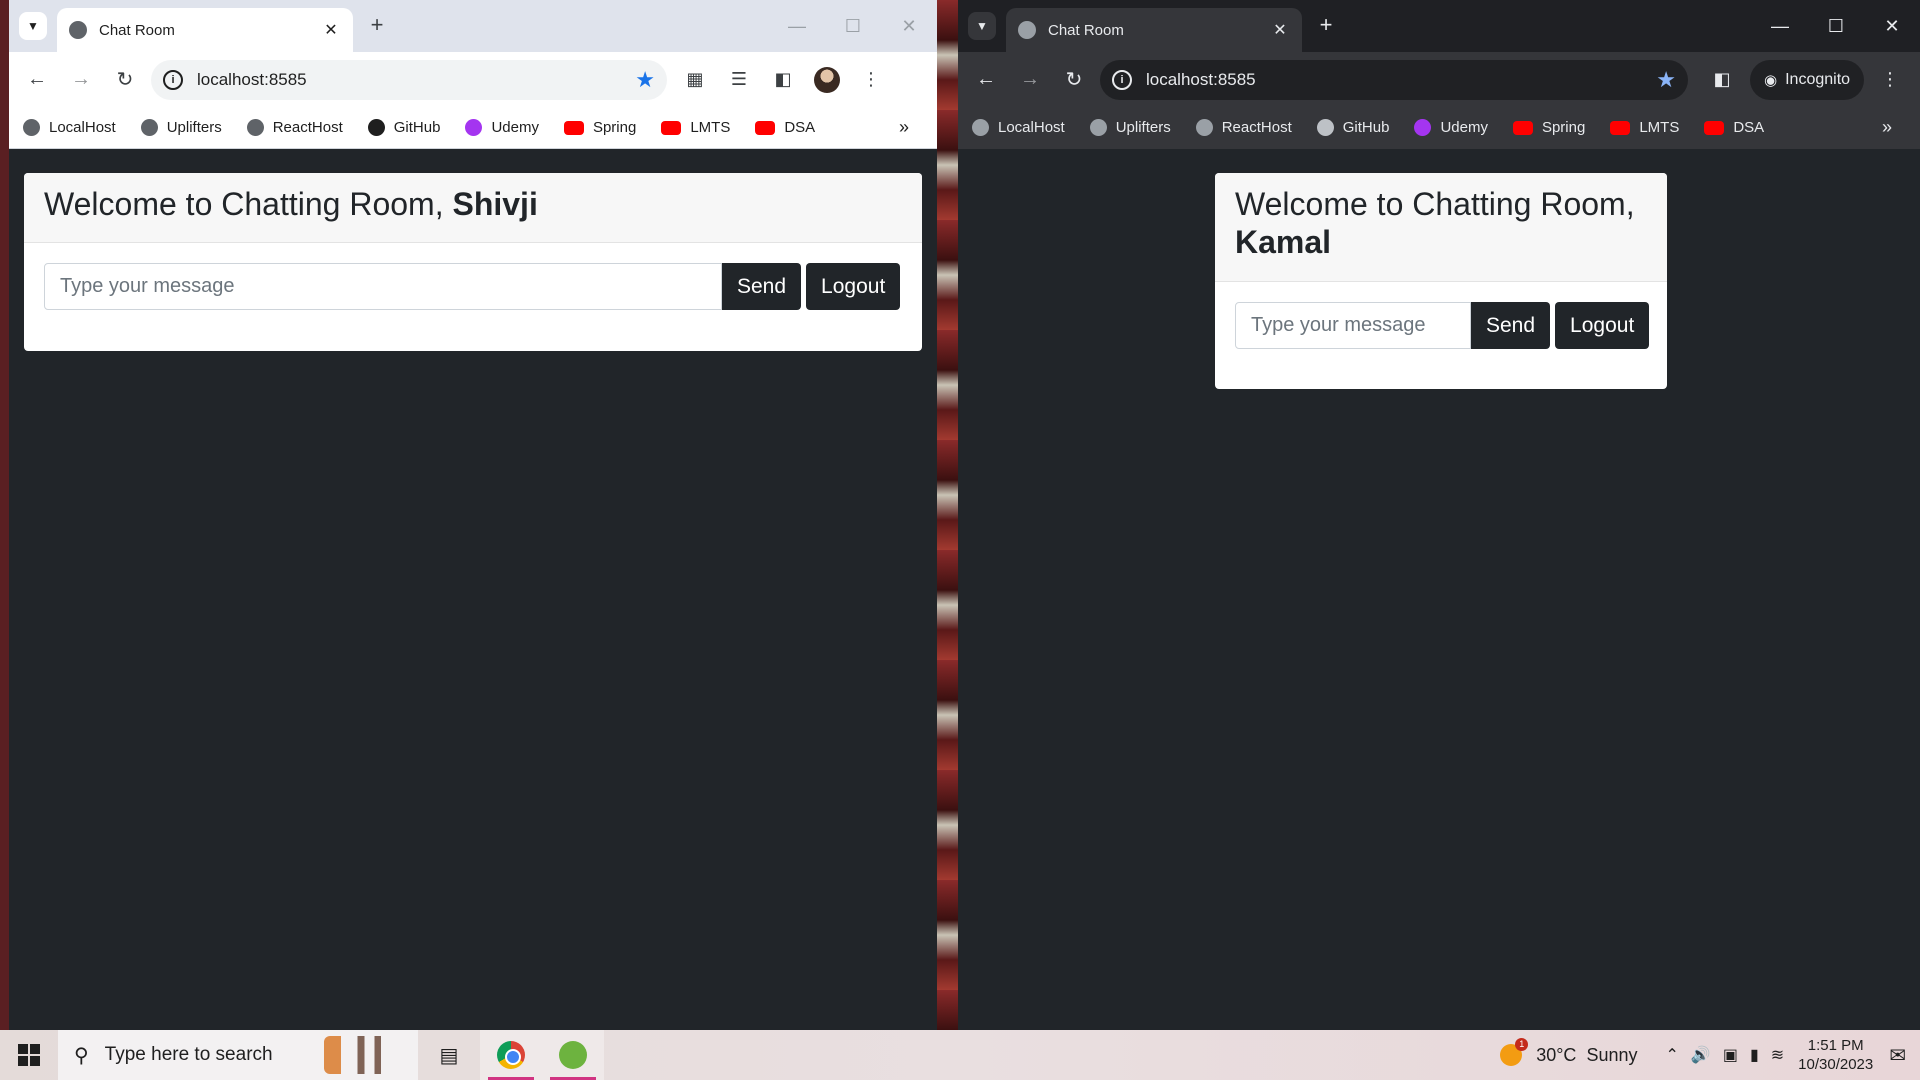 The height and width of the screenshot is (1080, 1920). Describe the element at coordinates (573, 1055) in the screenshot. I see `taskbar-spring-tool` at that location.